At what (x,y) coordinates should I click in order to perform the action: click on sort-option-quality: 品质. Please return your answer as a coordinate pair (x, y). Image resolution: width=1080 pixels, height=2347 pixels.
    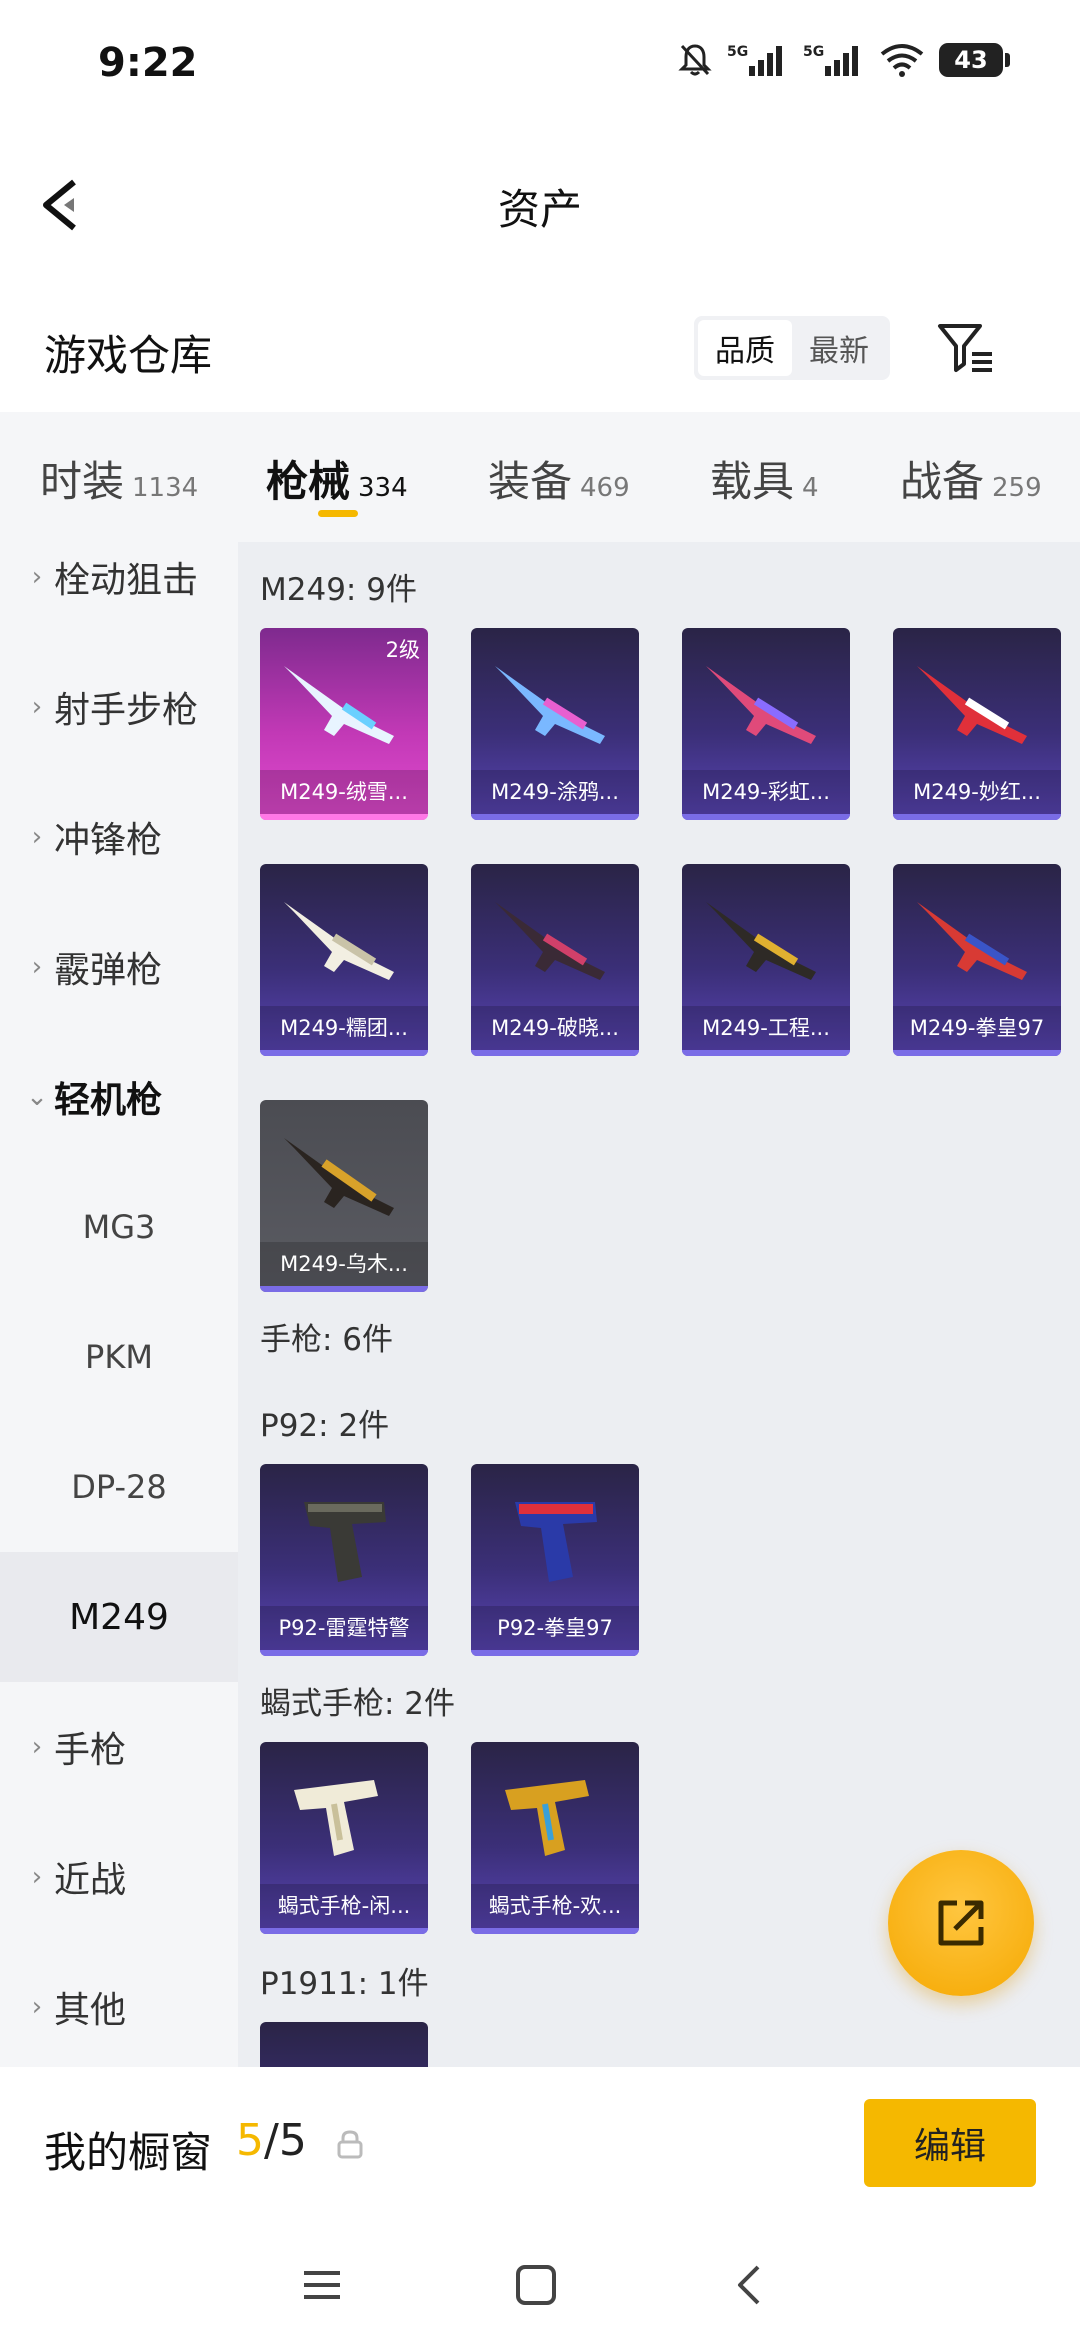
    Looking at the image, I should click on (745, 348).